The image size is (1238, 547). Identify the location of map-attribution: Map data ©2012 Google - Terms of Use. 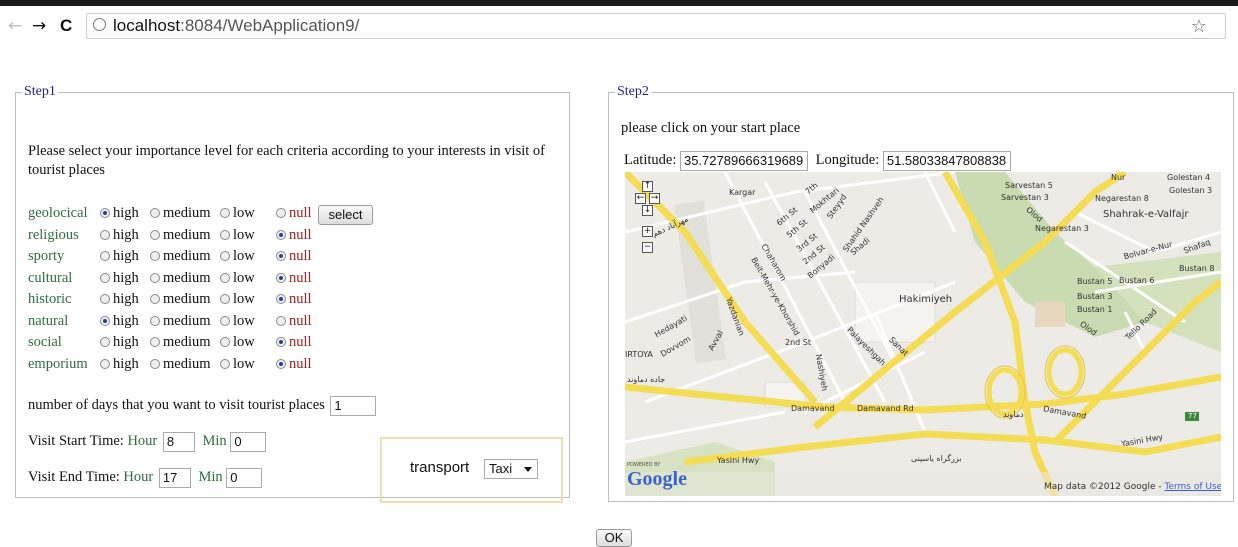
(1132, 487).